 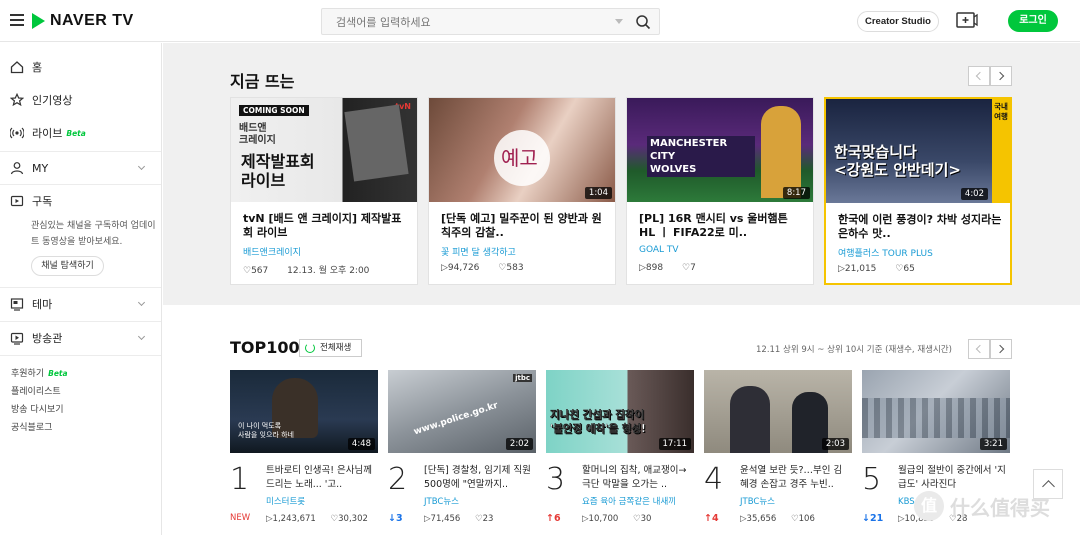 What do you see at coordinates (854, 350) in the screenshot?
I see `ranking-basis: 12.11 상위 9시 ~ 상위 10시 기준 (재생수, 재생시간)` at bounding box center [854, 350].